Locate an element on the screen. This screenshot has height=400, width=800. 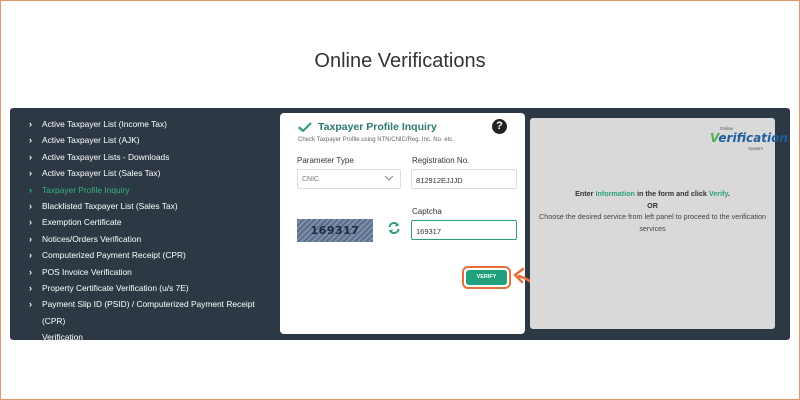
sidebar-item-label: POS Invoice Verification is located at coordinates (87, 271).